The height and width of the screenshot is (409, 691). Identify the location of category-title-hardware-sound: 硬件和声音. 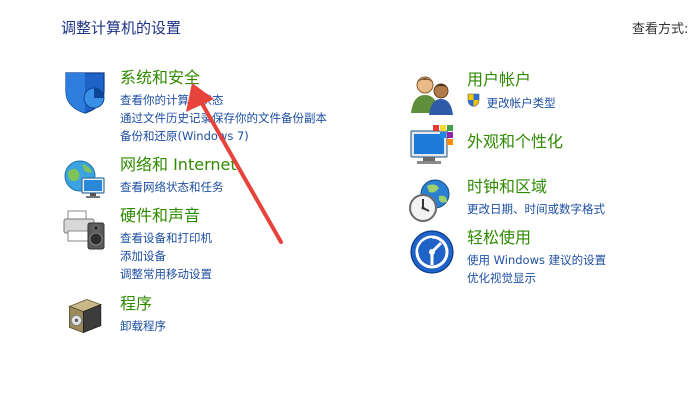
(160, 216).